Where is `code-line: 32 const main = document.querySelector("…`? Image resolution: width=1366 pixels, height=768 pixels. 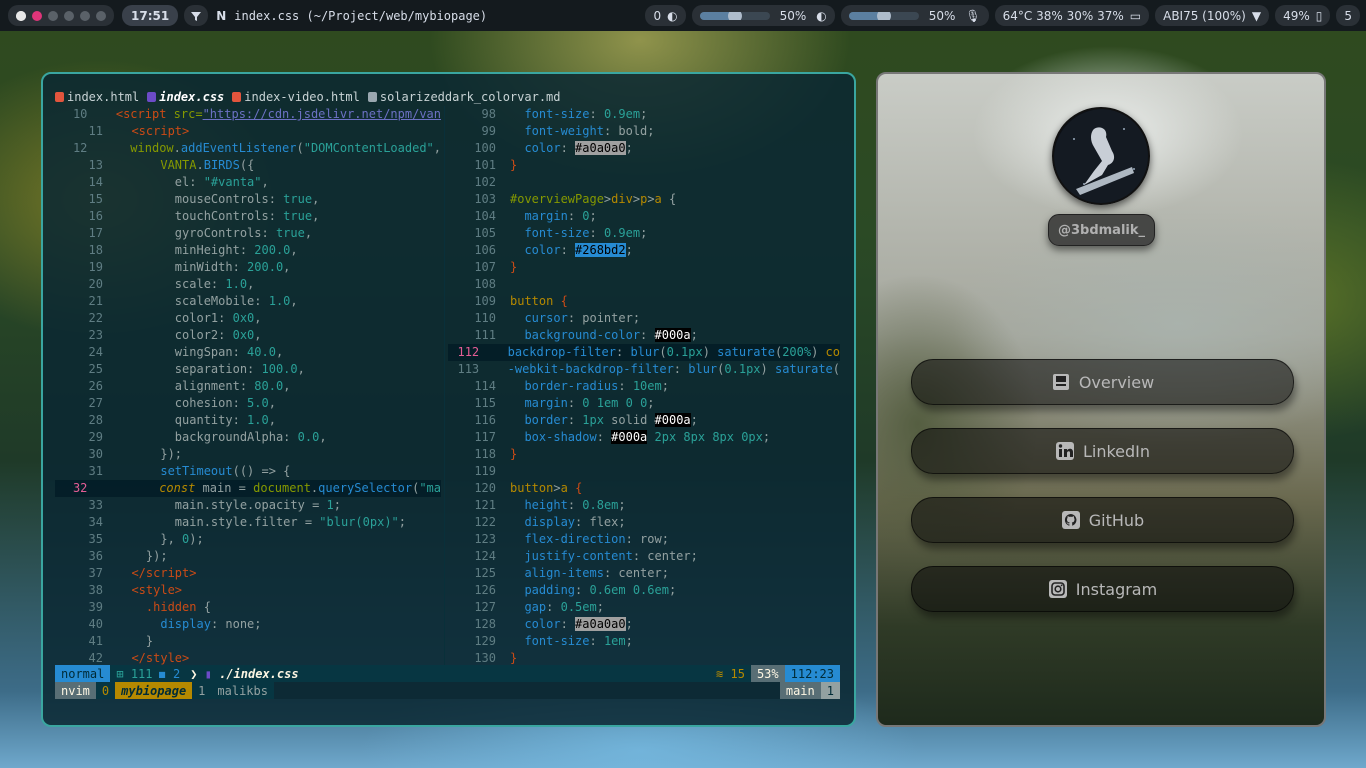 code-line: 32 const main = document.querySelector("… is located at coordinates (248, 488).